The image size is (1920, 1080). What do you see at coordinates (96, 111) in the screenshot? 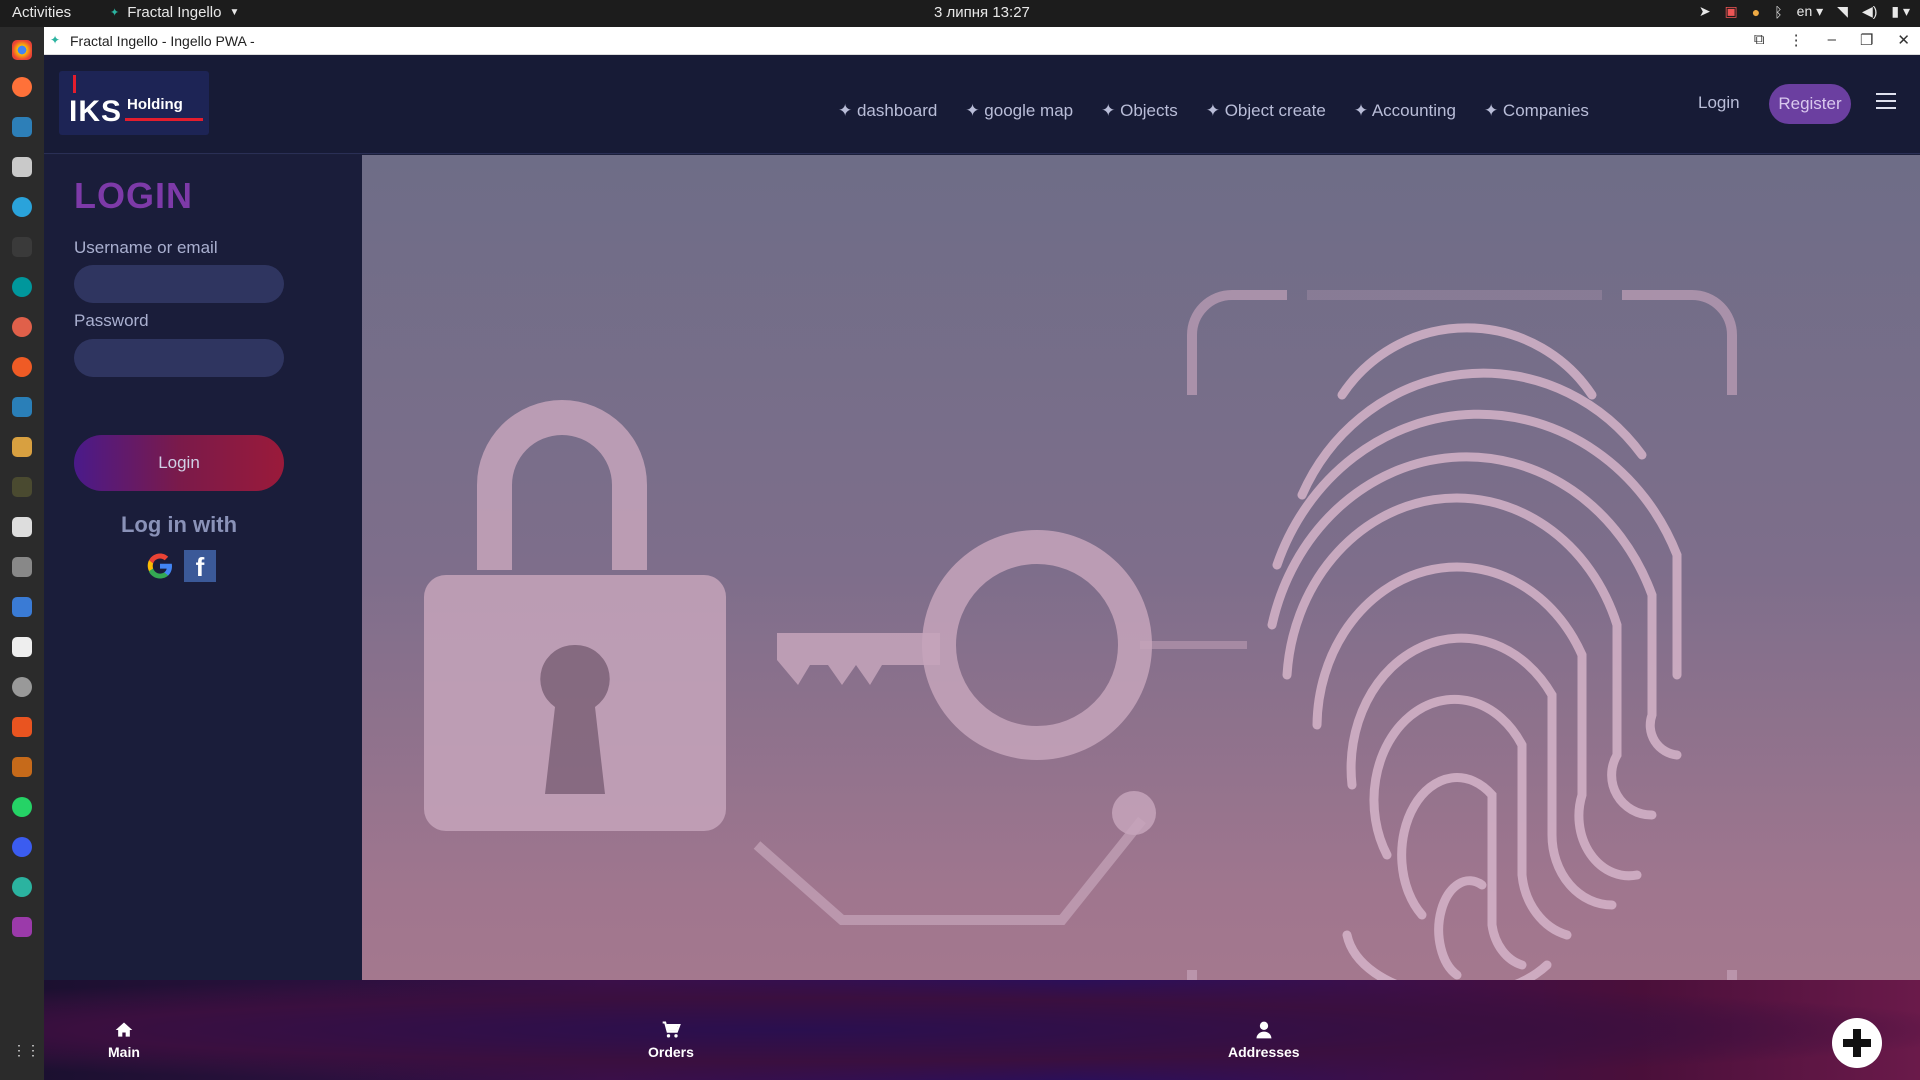
I see `logo-main-text: IKS` at bounding box center [96, 111].